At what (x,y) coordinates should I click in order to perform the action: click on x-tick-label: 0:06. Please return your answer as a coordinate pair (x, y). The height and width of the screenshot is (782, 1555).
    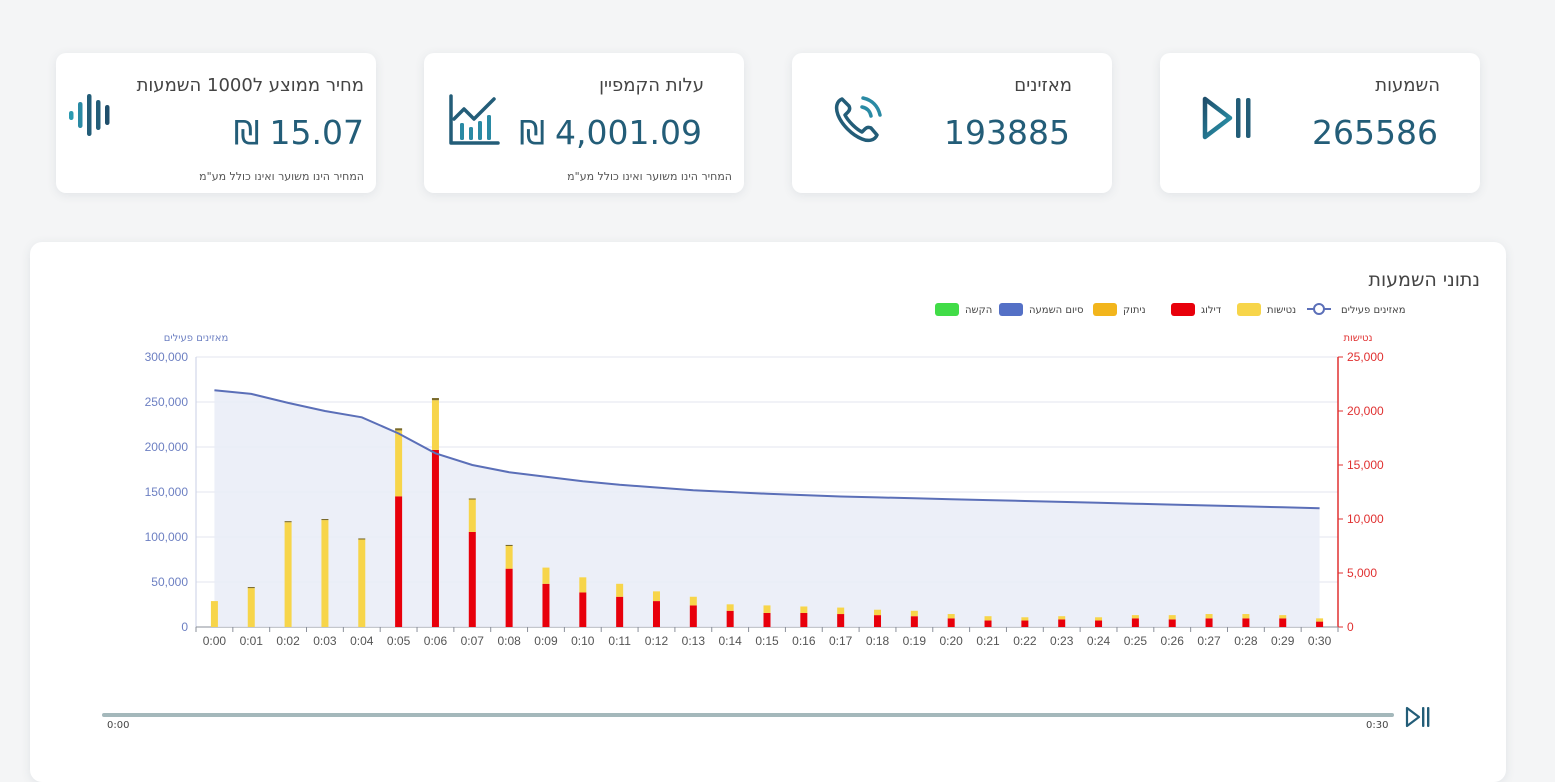
    Looking at the image, I should click on (436, 641).